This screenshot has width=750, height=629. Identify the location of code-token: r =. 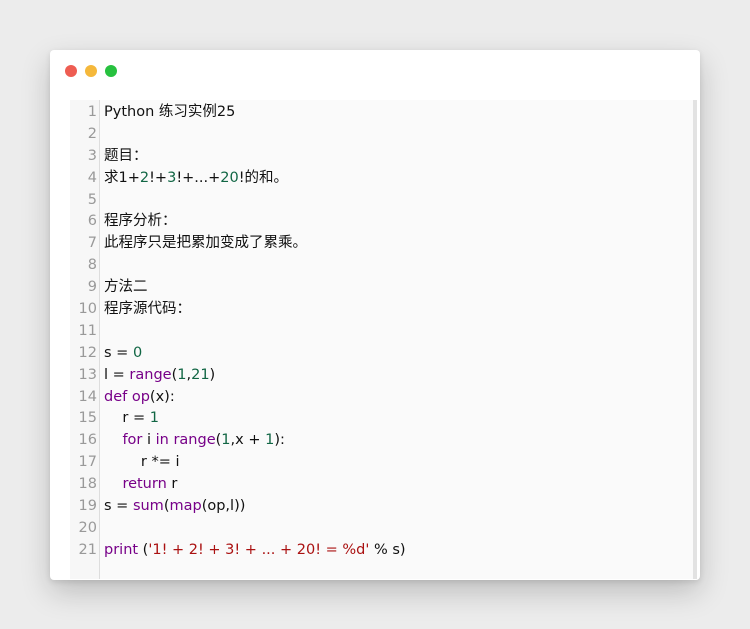
(127, 418).